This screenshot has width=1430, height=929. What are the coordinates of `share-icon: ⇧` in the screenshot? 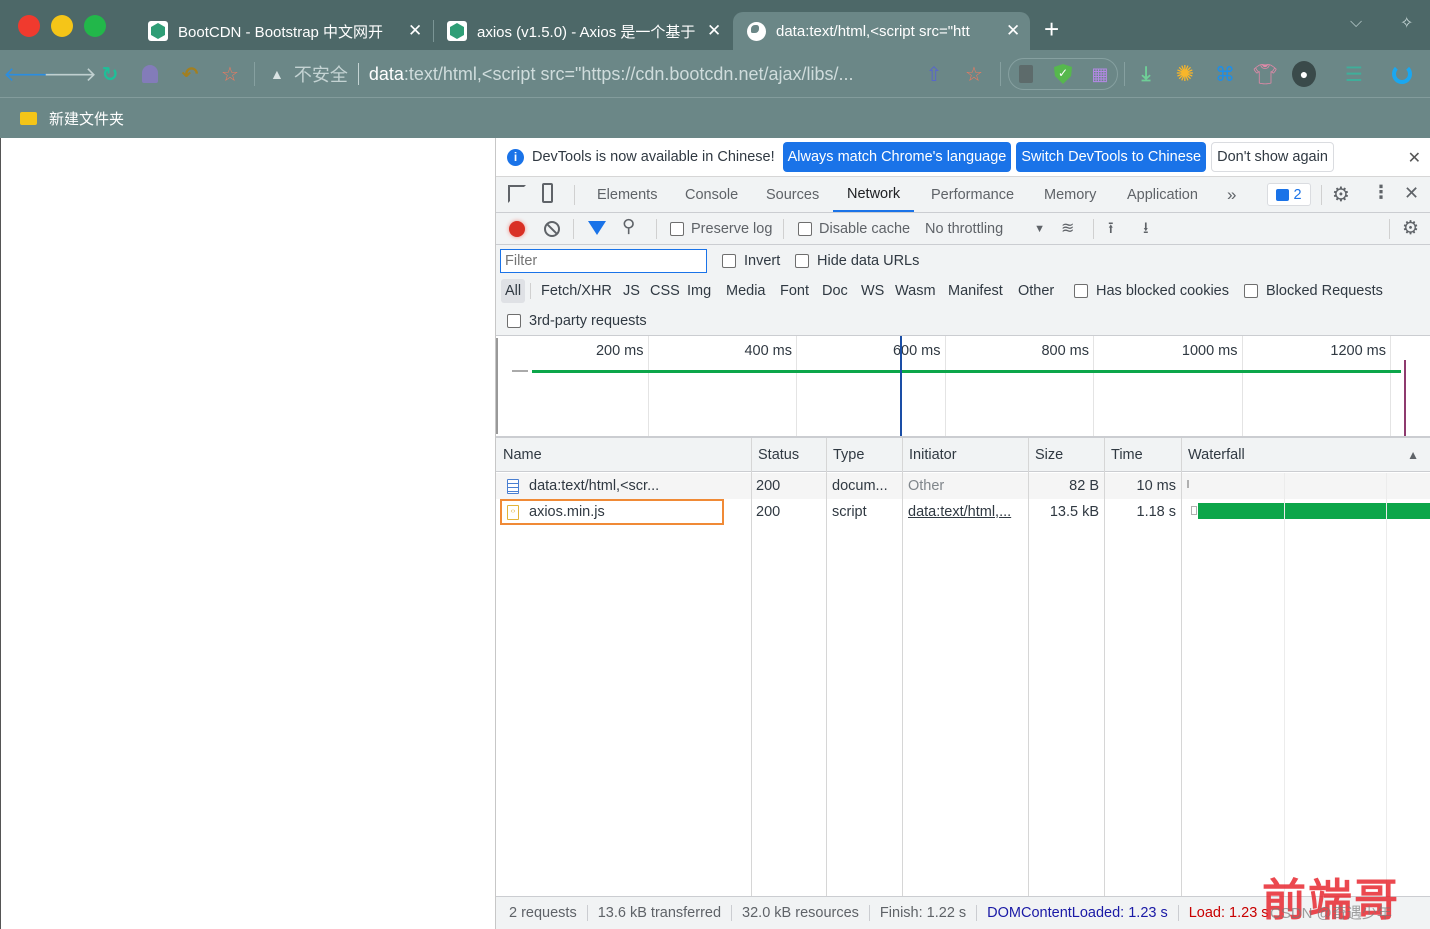 It's located at (934, 74).